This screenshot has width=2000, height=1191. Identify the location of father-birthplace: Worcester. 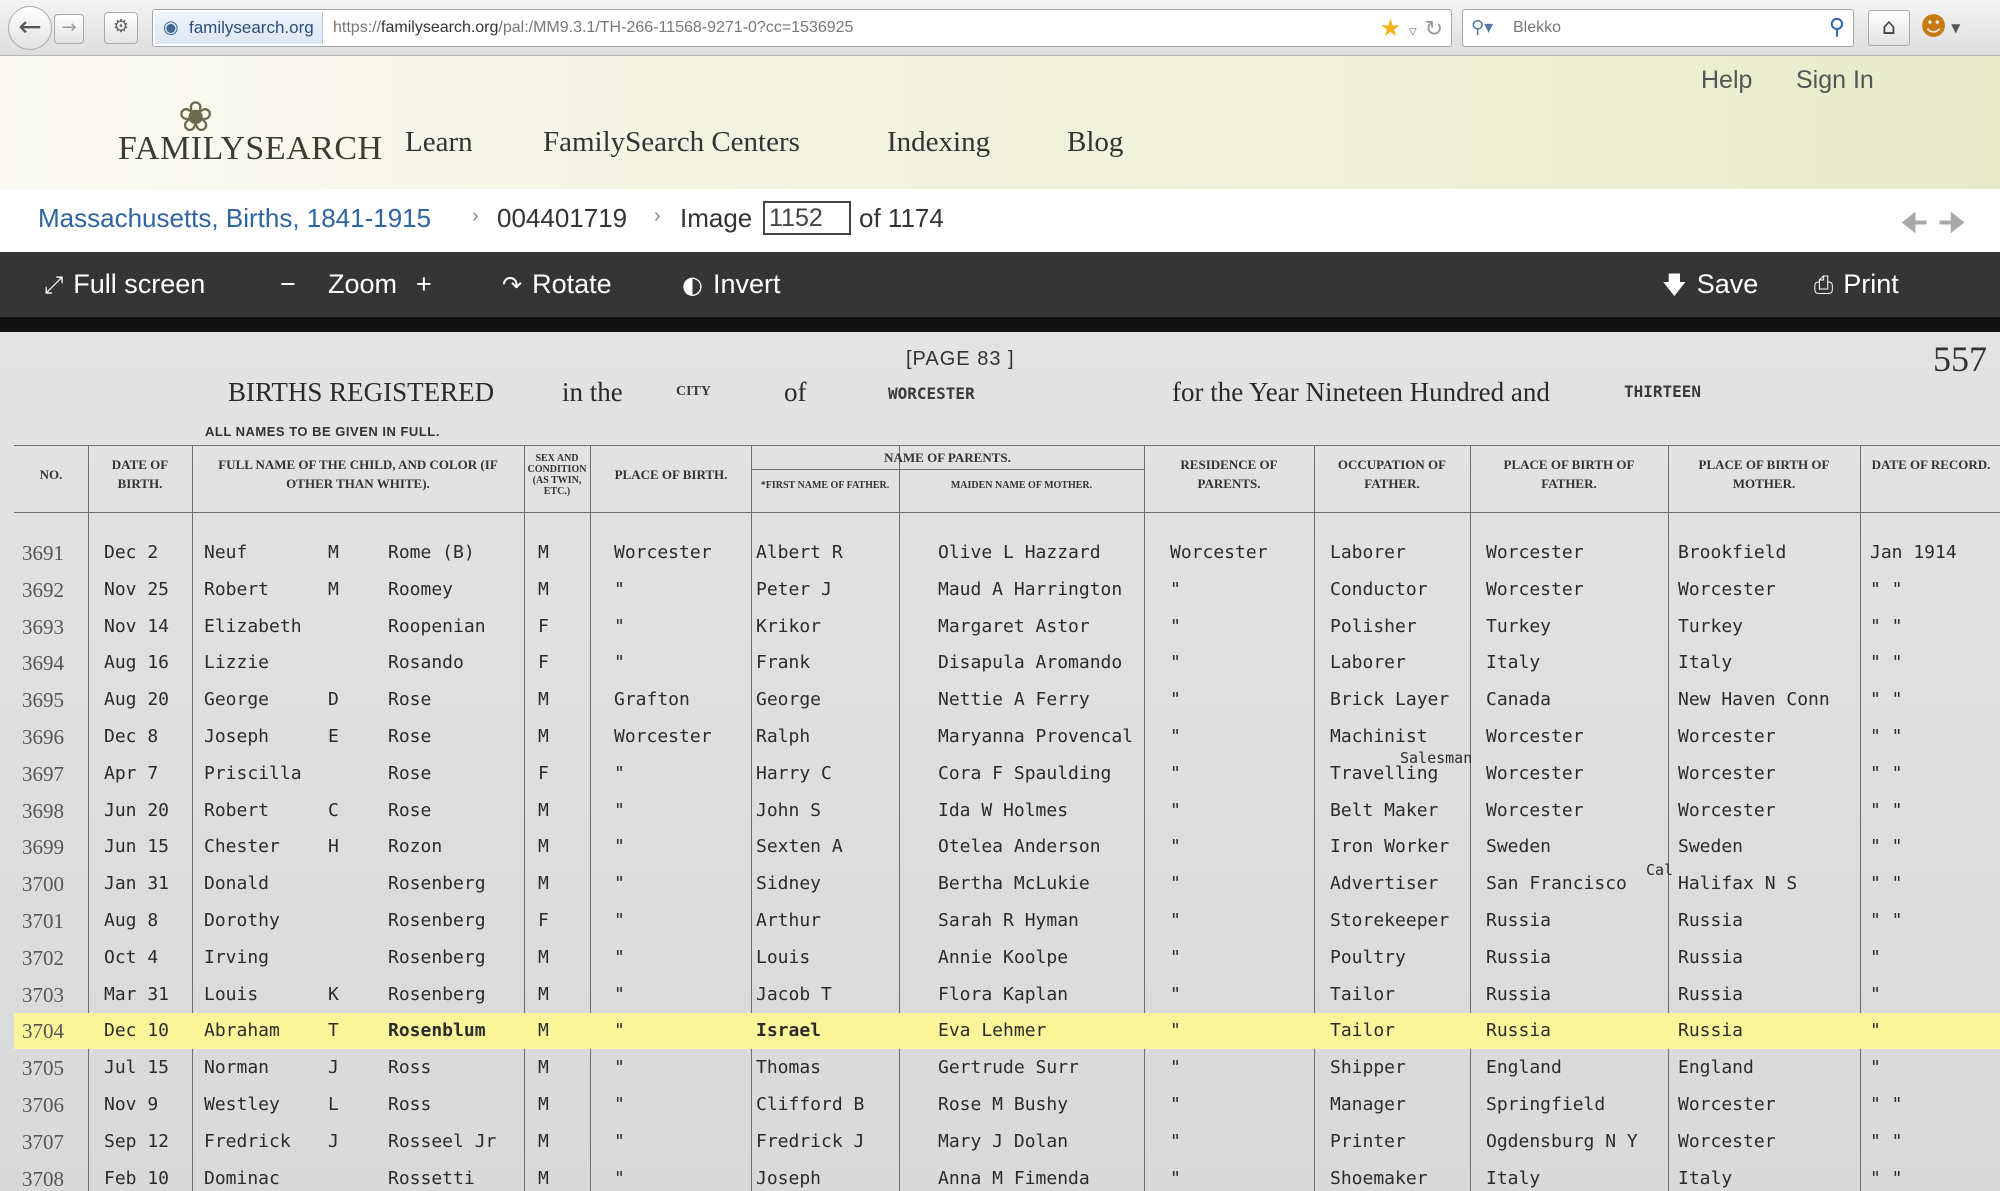
(1535, 552).